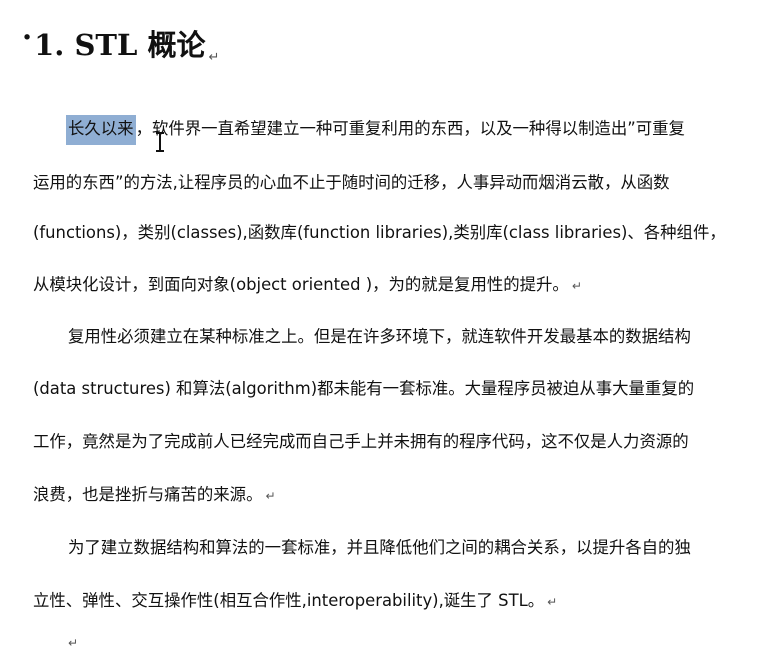 The width and height of the screenshot is (780, 653). Describe the element at coordinates (101, 130) in the screenshot. I see `selected-text: 长久以来` at that location.